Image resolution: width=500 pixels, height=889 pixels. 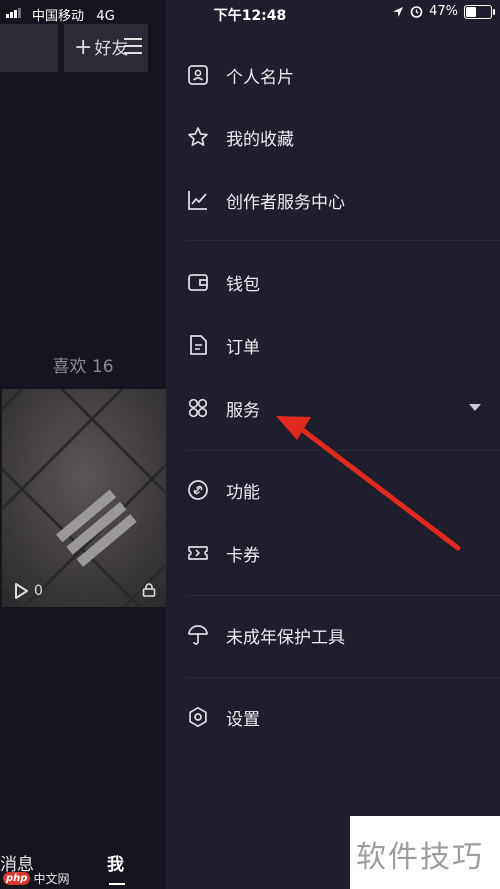 What do you see at coordinates (115, 862) in the screenshot?
I see `tab-me: 我` at bounding box center [115, 862].